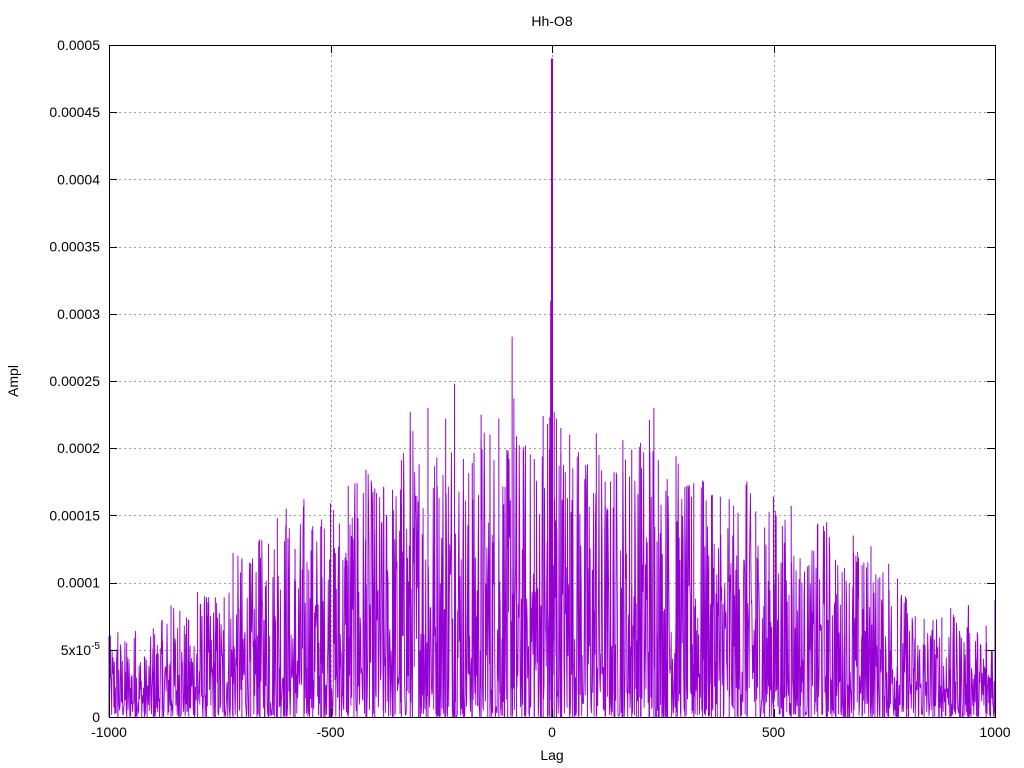 The image size is (1024, 768). What do you see at coordinates (78, 448) in the screenshot?
I see `y-tick-label: 0.0002` at bounding box center [78, 448].